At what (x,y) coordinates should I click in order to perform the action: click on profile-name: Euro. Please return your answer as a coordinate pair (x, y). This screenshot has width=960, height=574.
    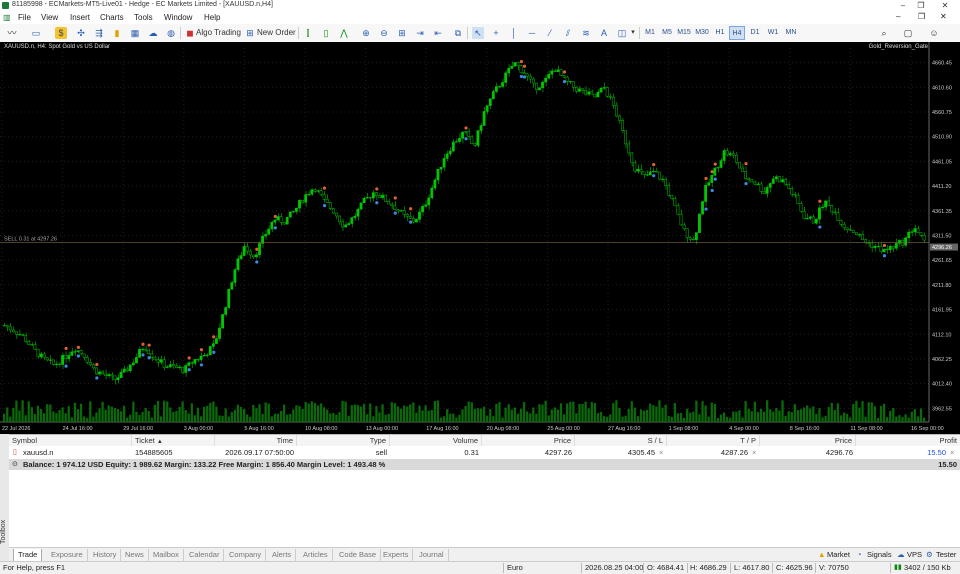
    Looking at the image, I should click on (515, 567).